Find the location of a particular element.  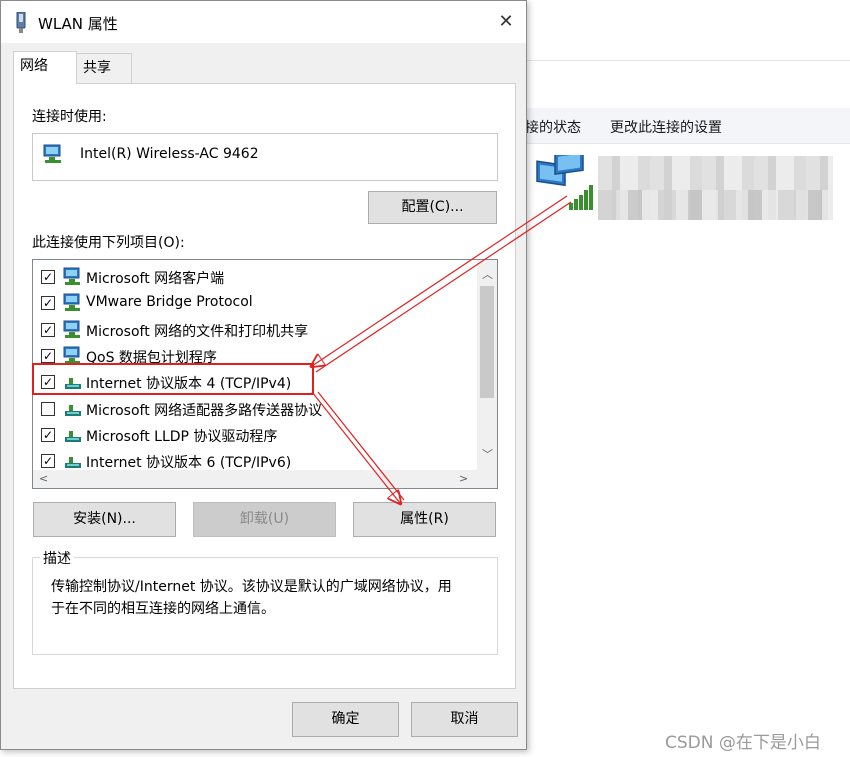

close-button: ✕ is located at coordinates (506, 22).